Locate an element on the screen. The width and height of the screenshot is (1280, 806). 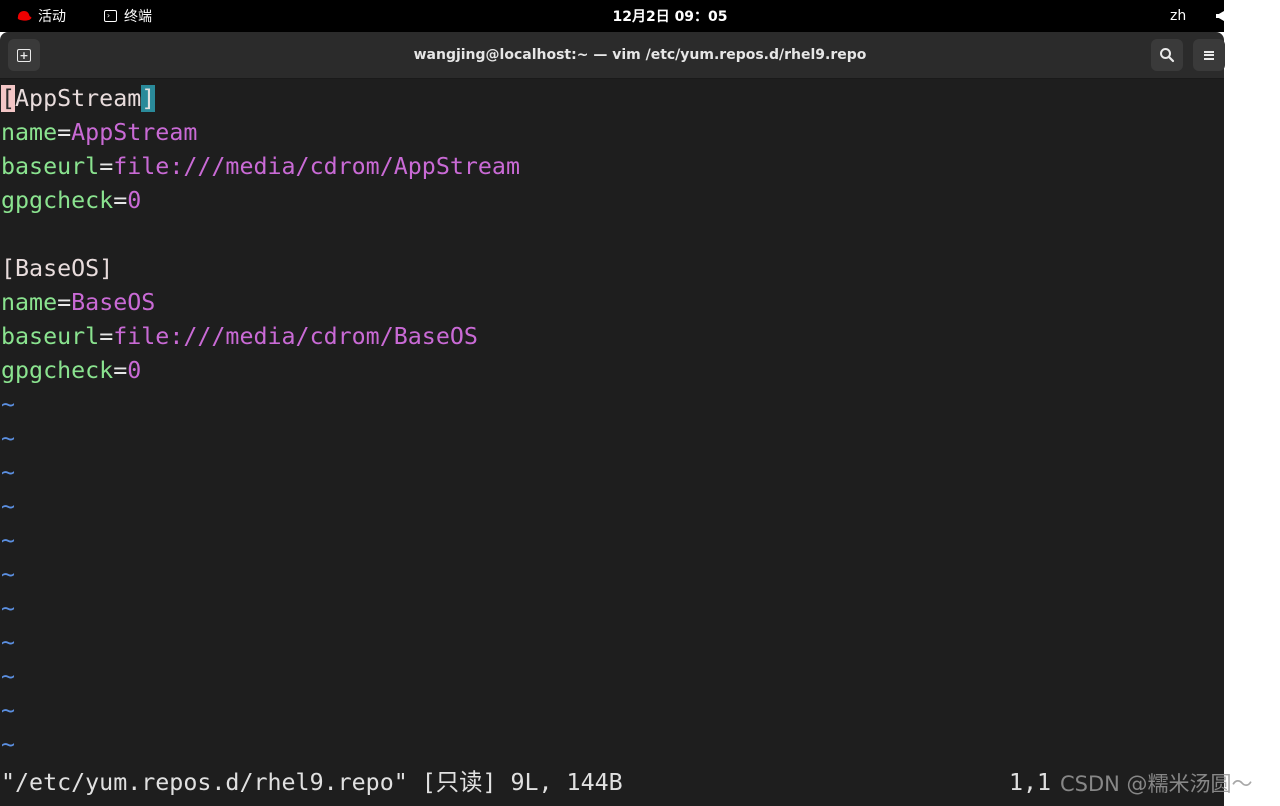
editor-line: name=AppStream is located at coordinates (99, 132).